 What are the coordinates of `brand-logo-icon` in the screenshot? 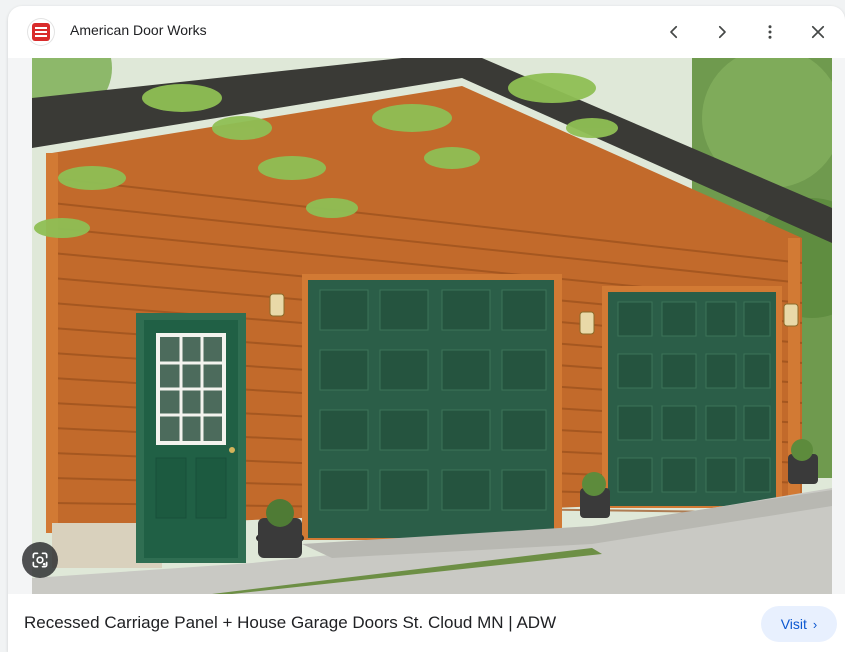 It's located at (41, 32).